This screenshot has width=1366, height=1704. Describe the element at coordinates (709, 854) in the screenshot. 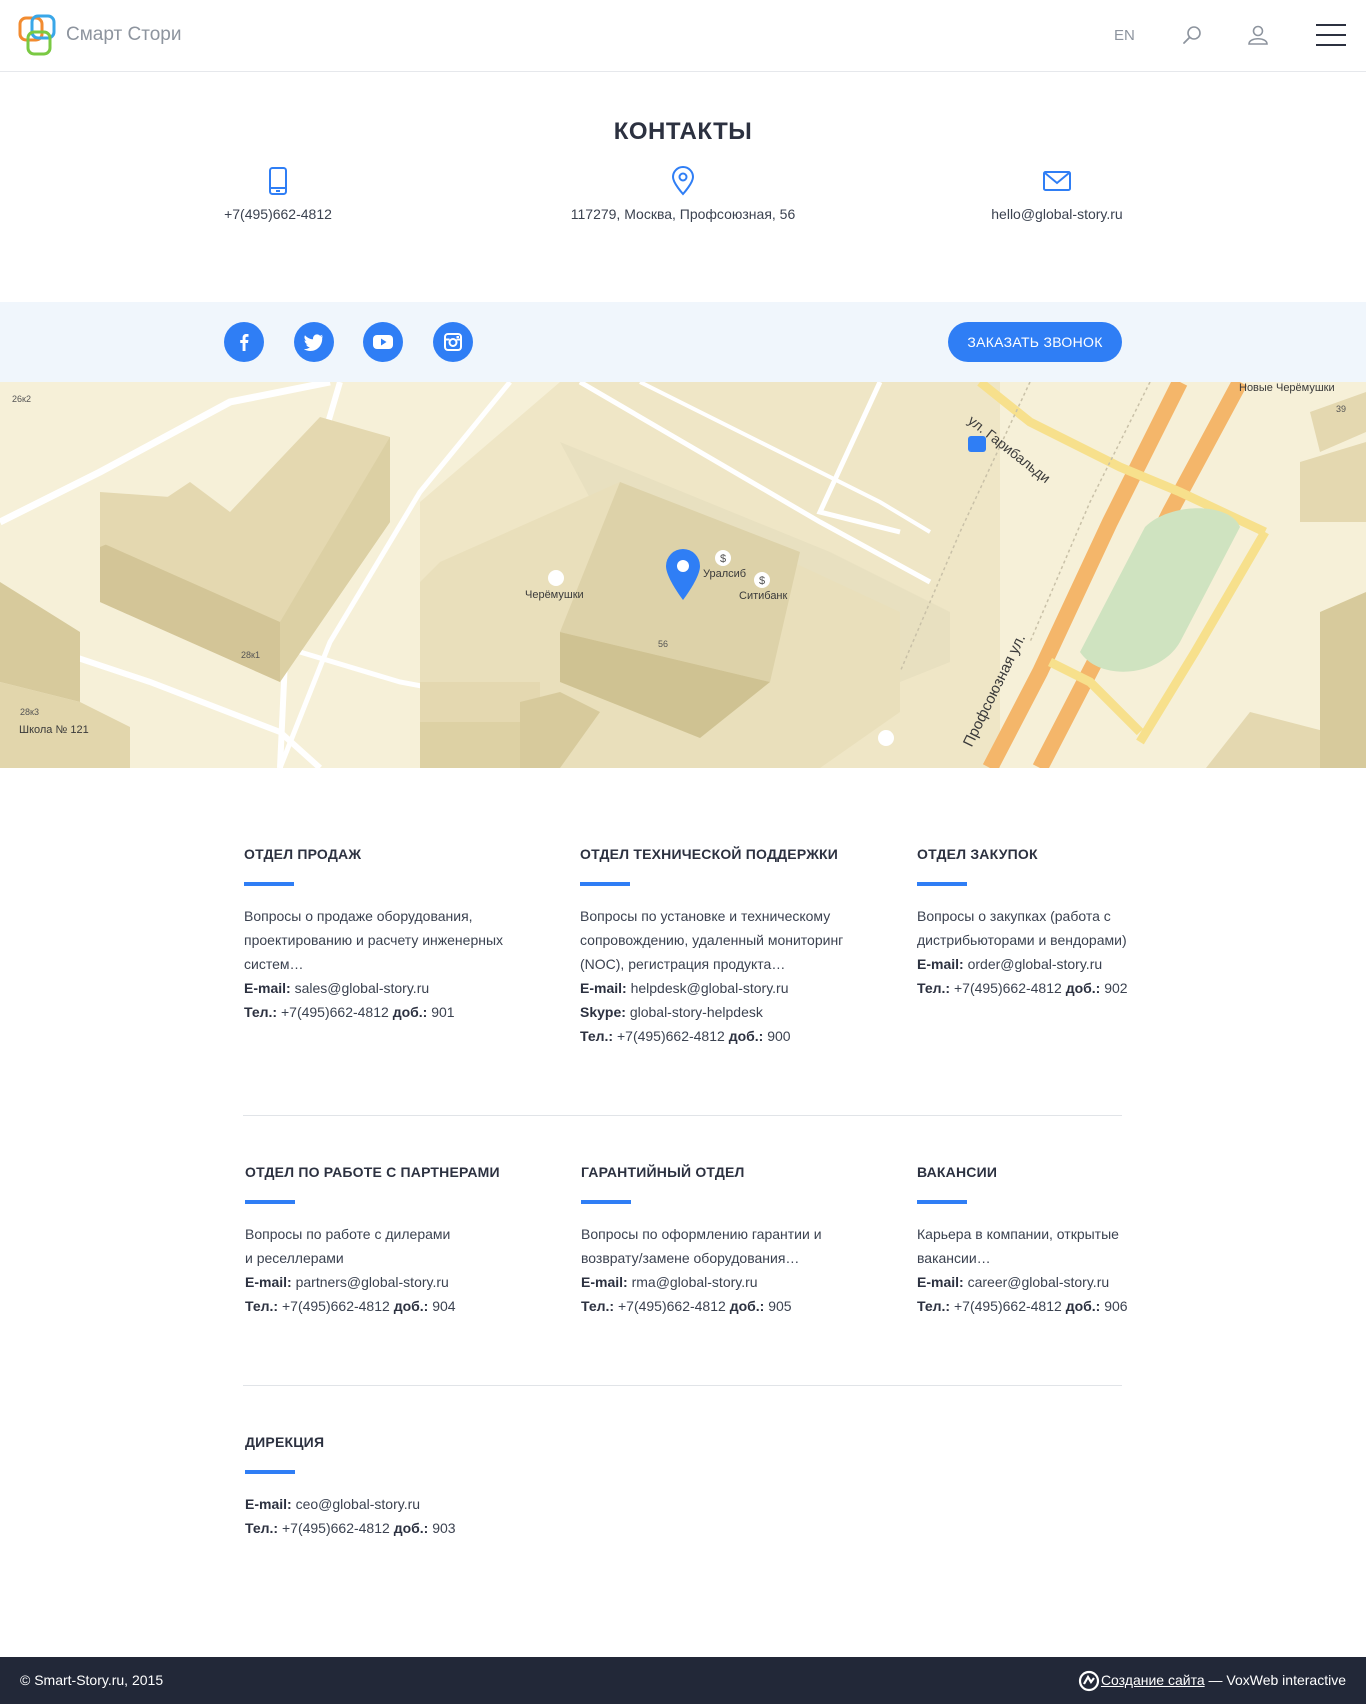

I see `dept-title: ОТДЕЛ ТЕХНИЧЕСКОЙ ПОДДЕРЖКИ` at that location.